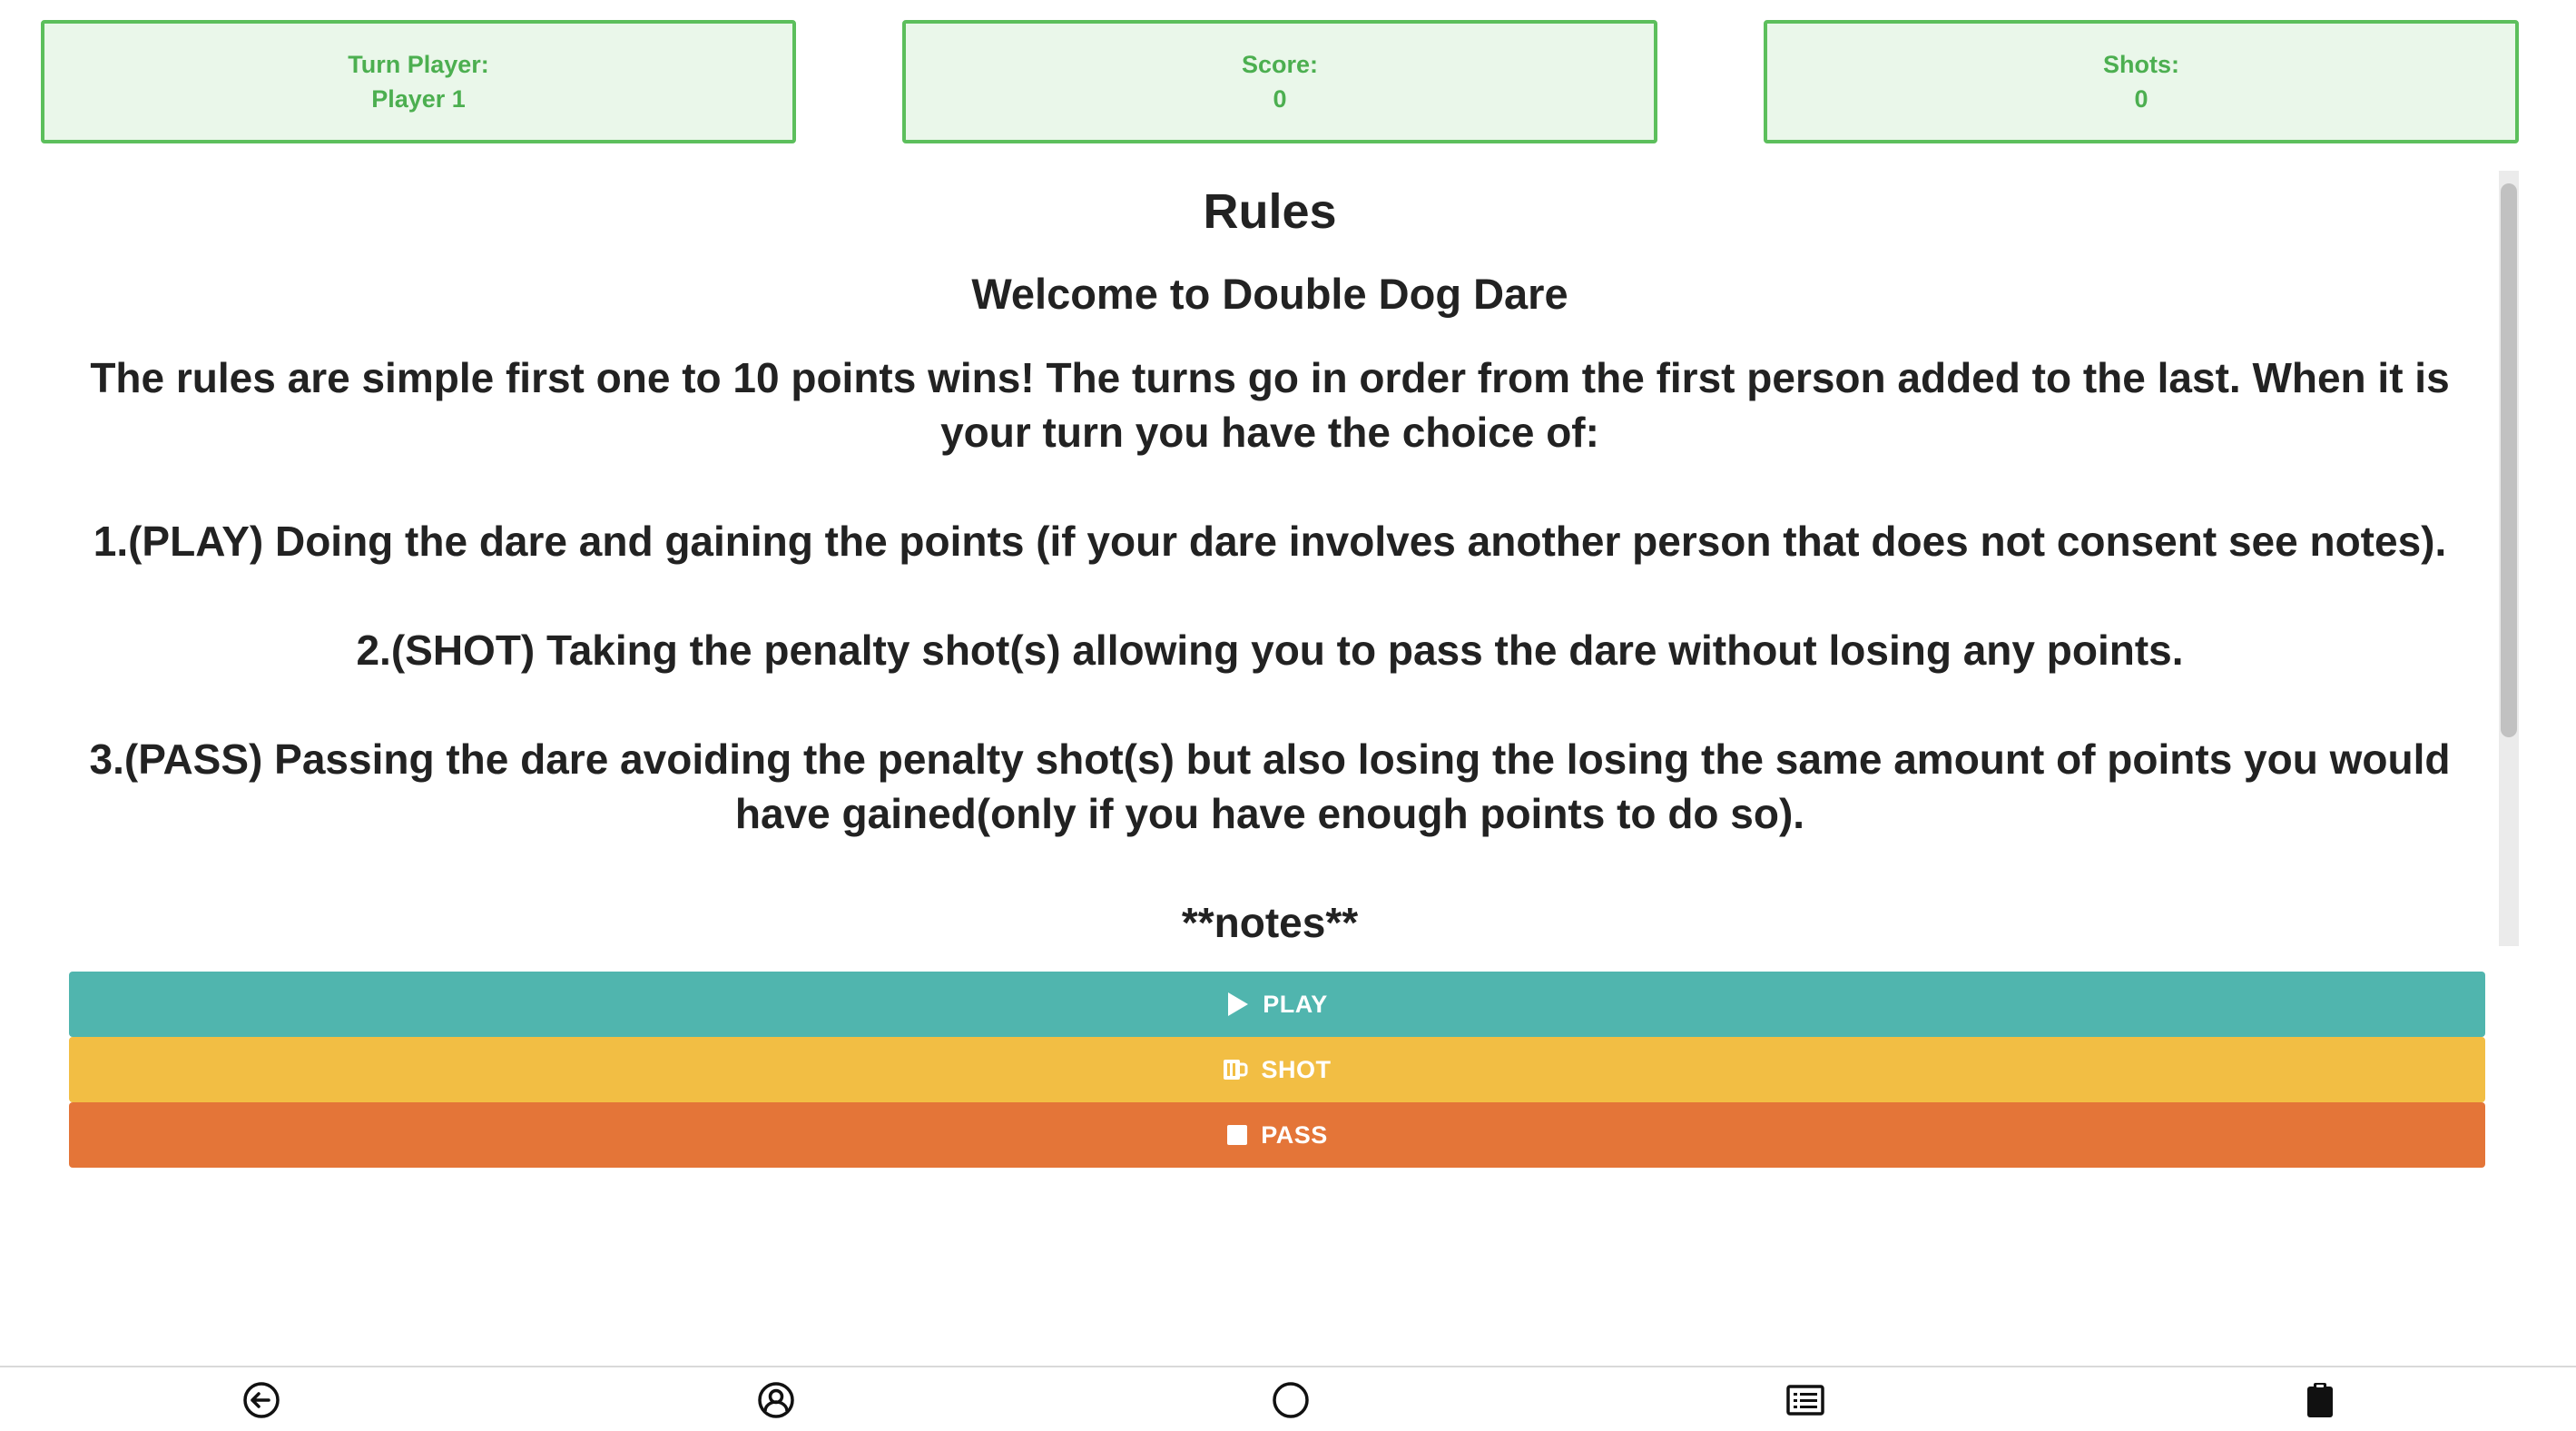 The height and width of the screenshot is (1431, 2576). What do you see at coordinates (1295, 1004) in the screenshot?
I see `play-label: PLAY` at bounding box center [1295, 1004].